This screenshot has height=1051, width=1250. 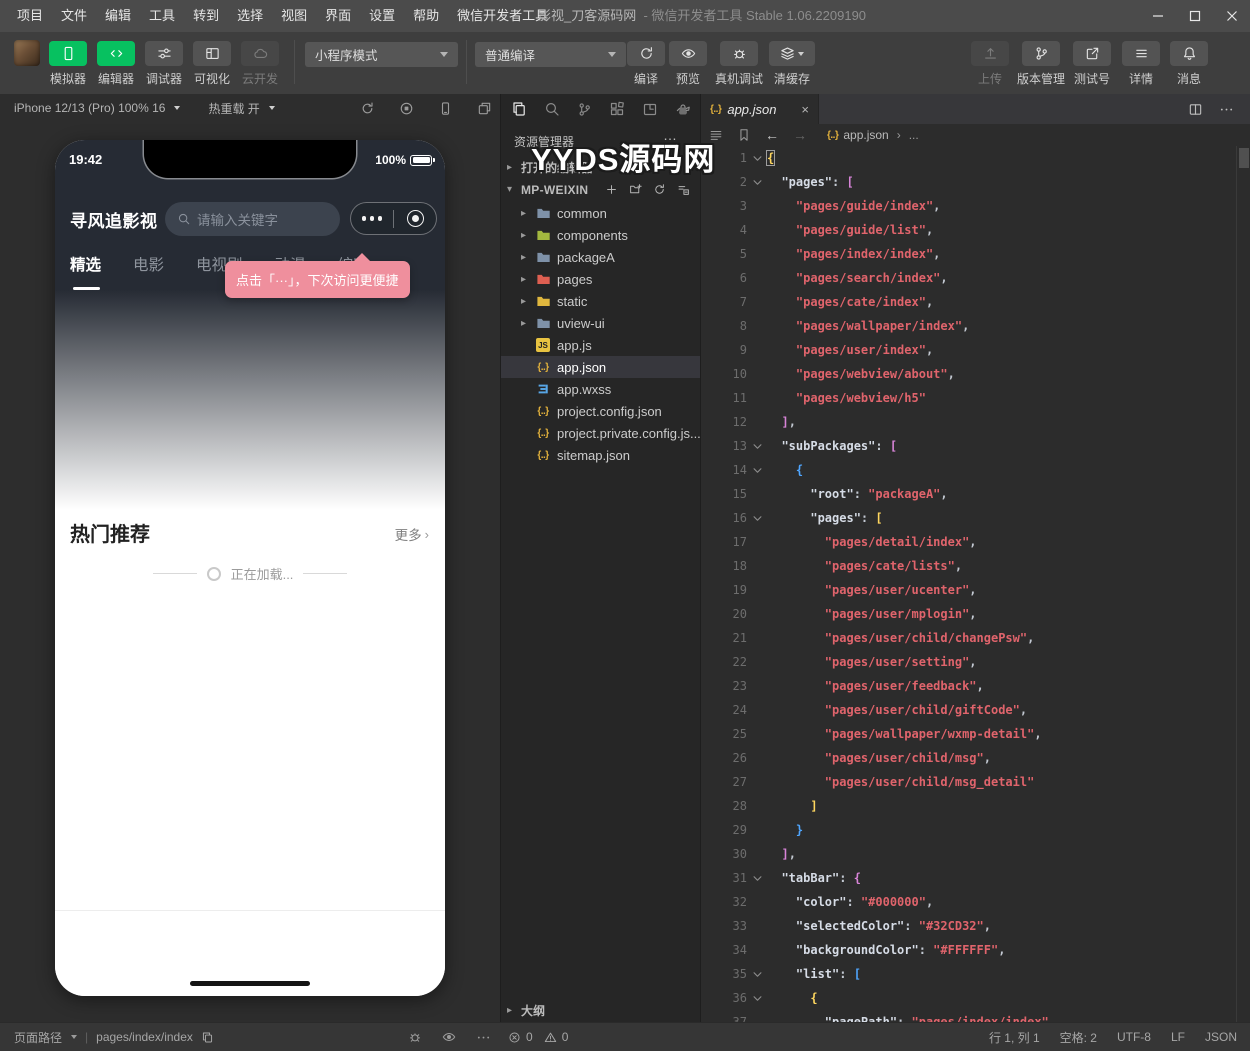 I want to click on page-path-selector: 页面路径, so click(x=46, y=1037).